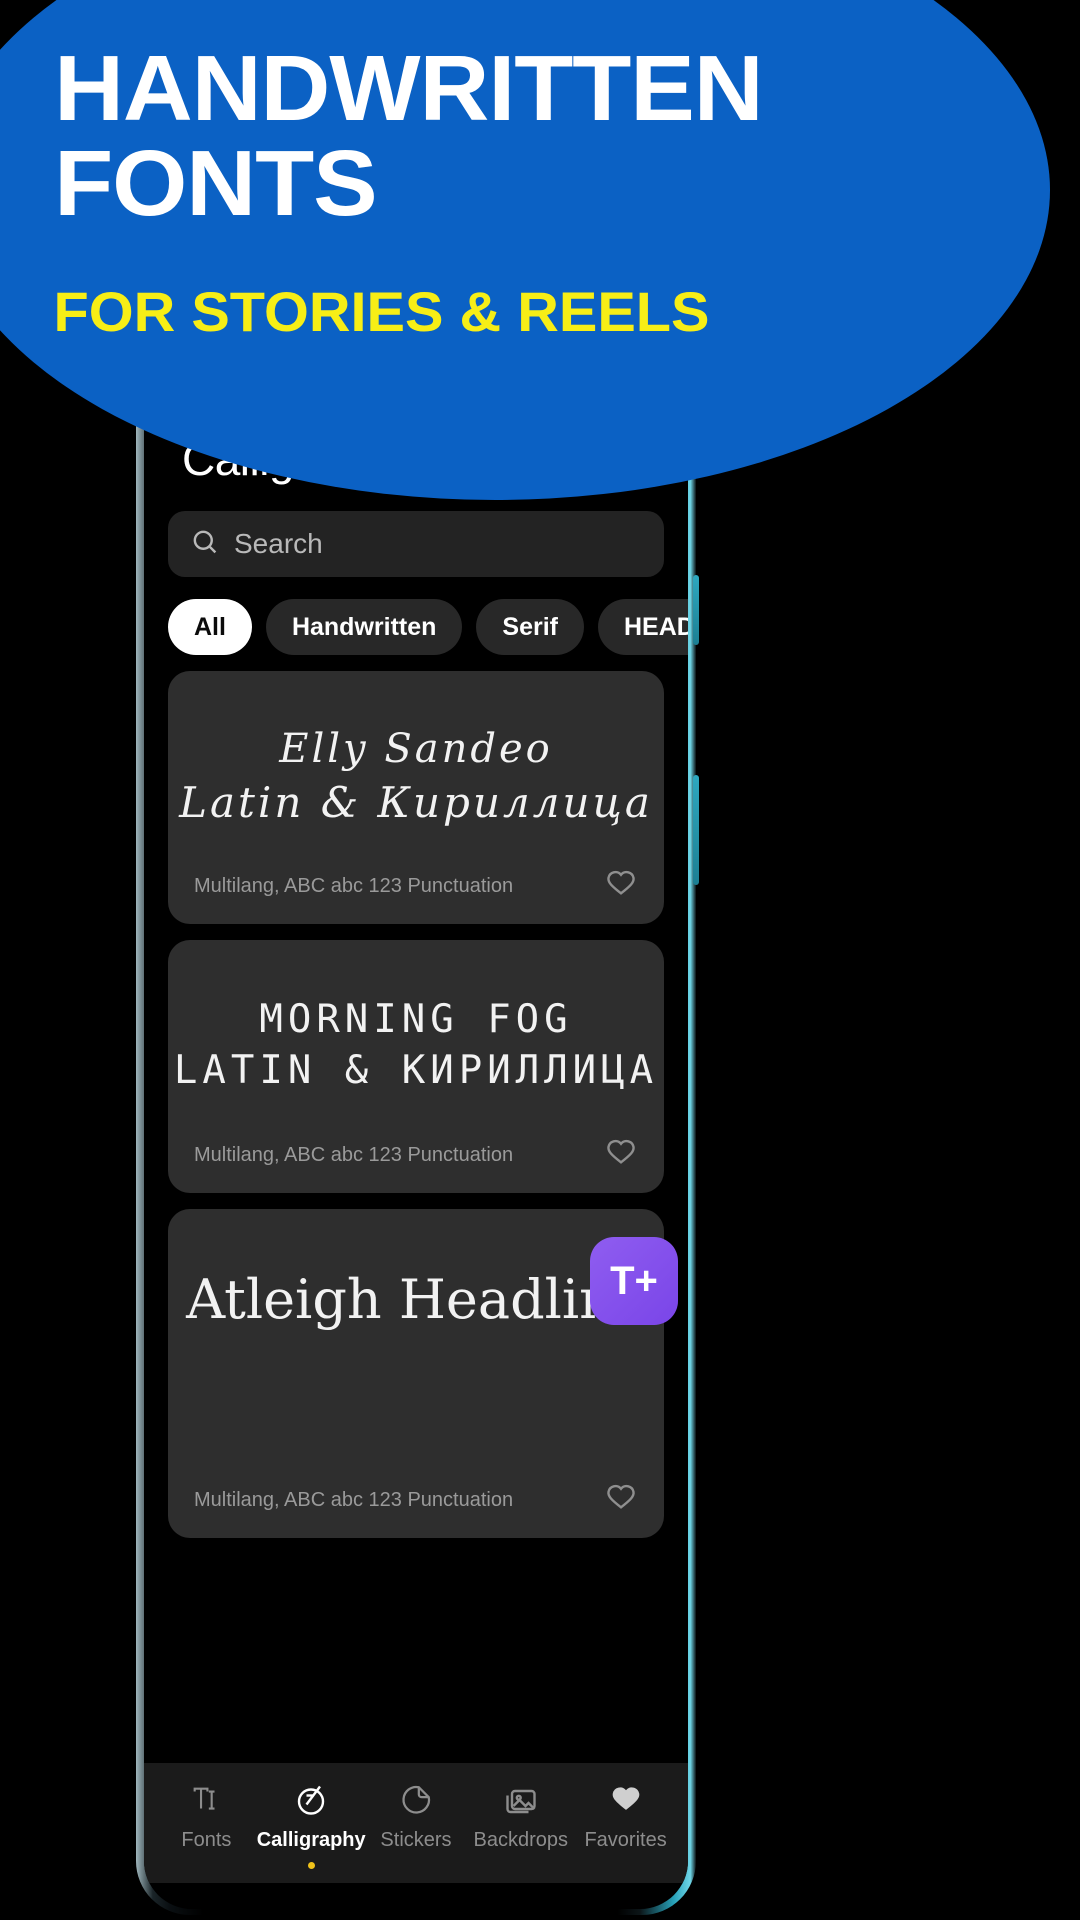  Describe the element at coordinates (416, 1840) in the screenshot. I see `nav-label: Stickers` at that location.